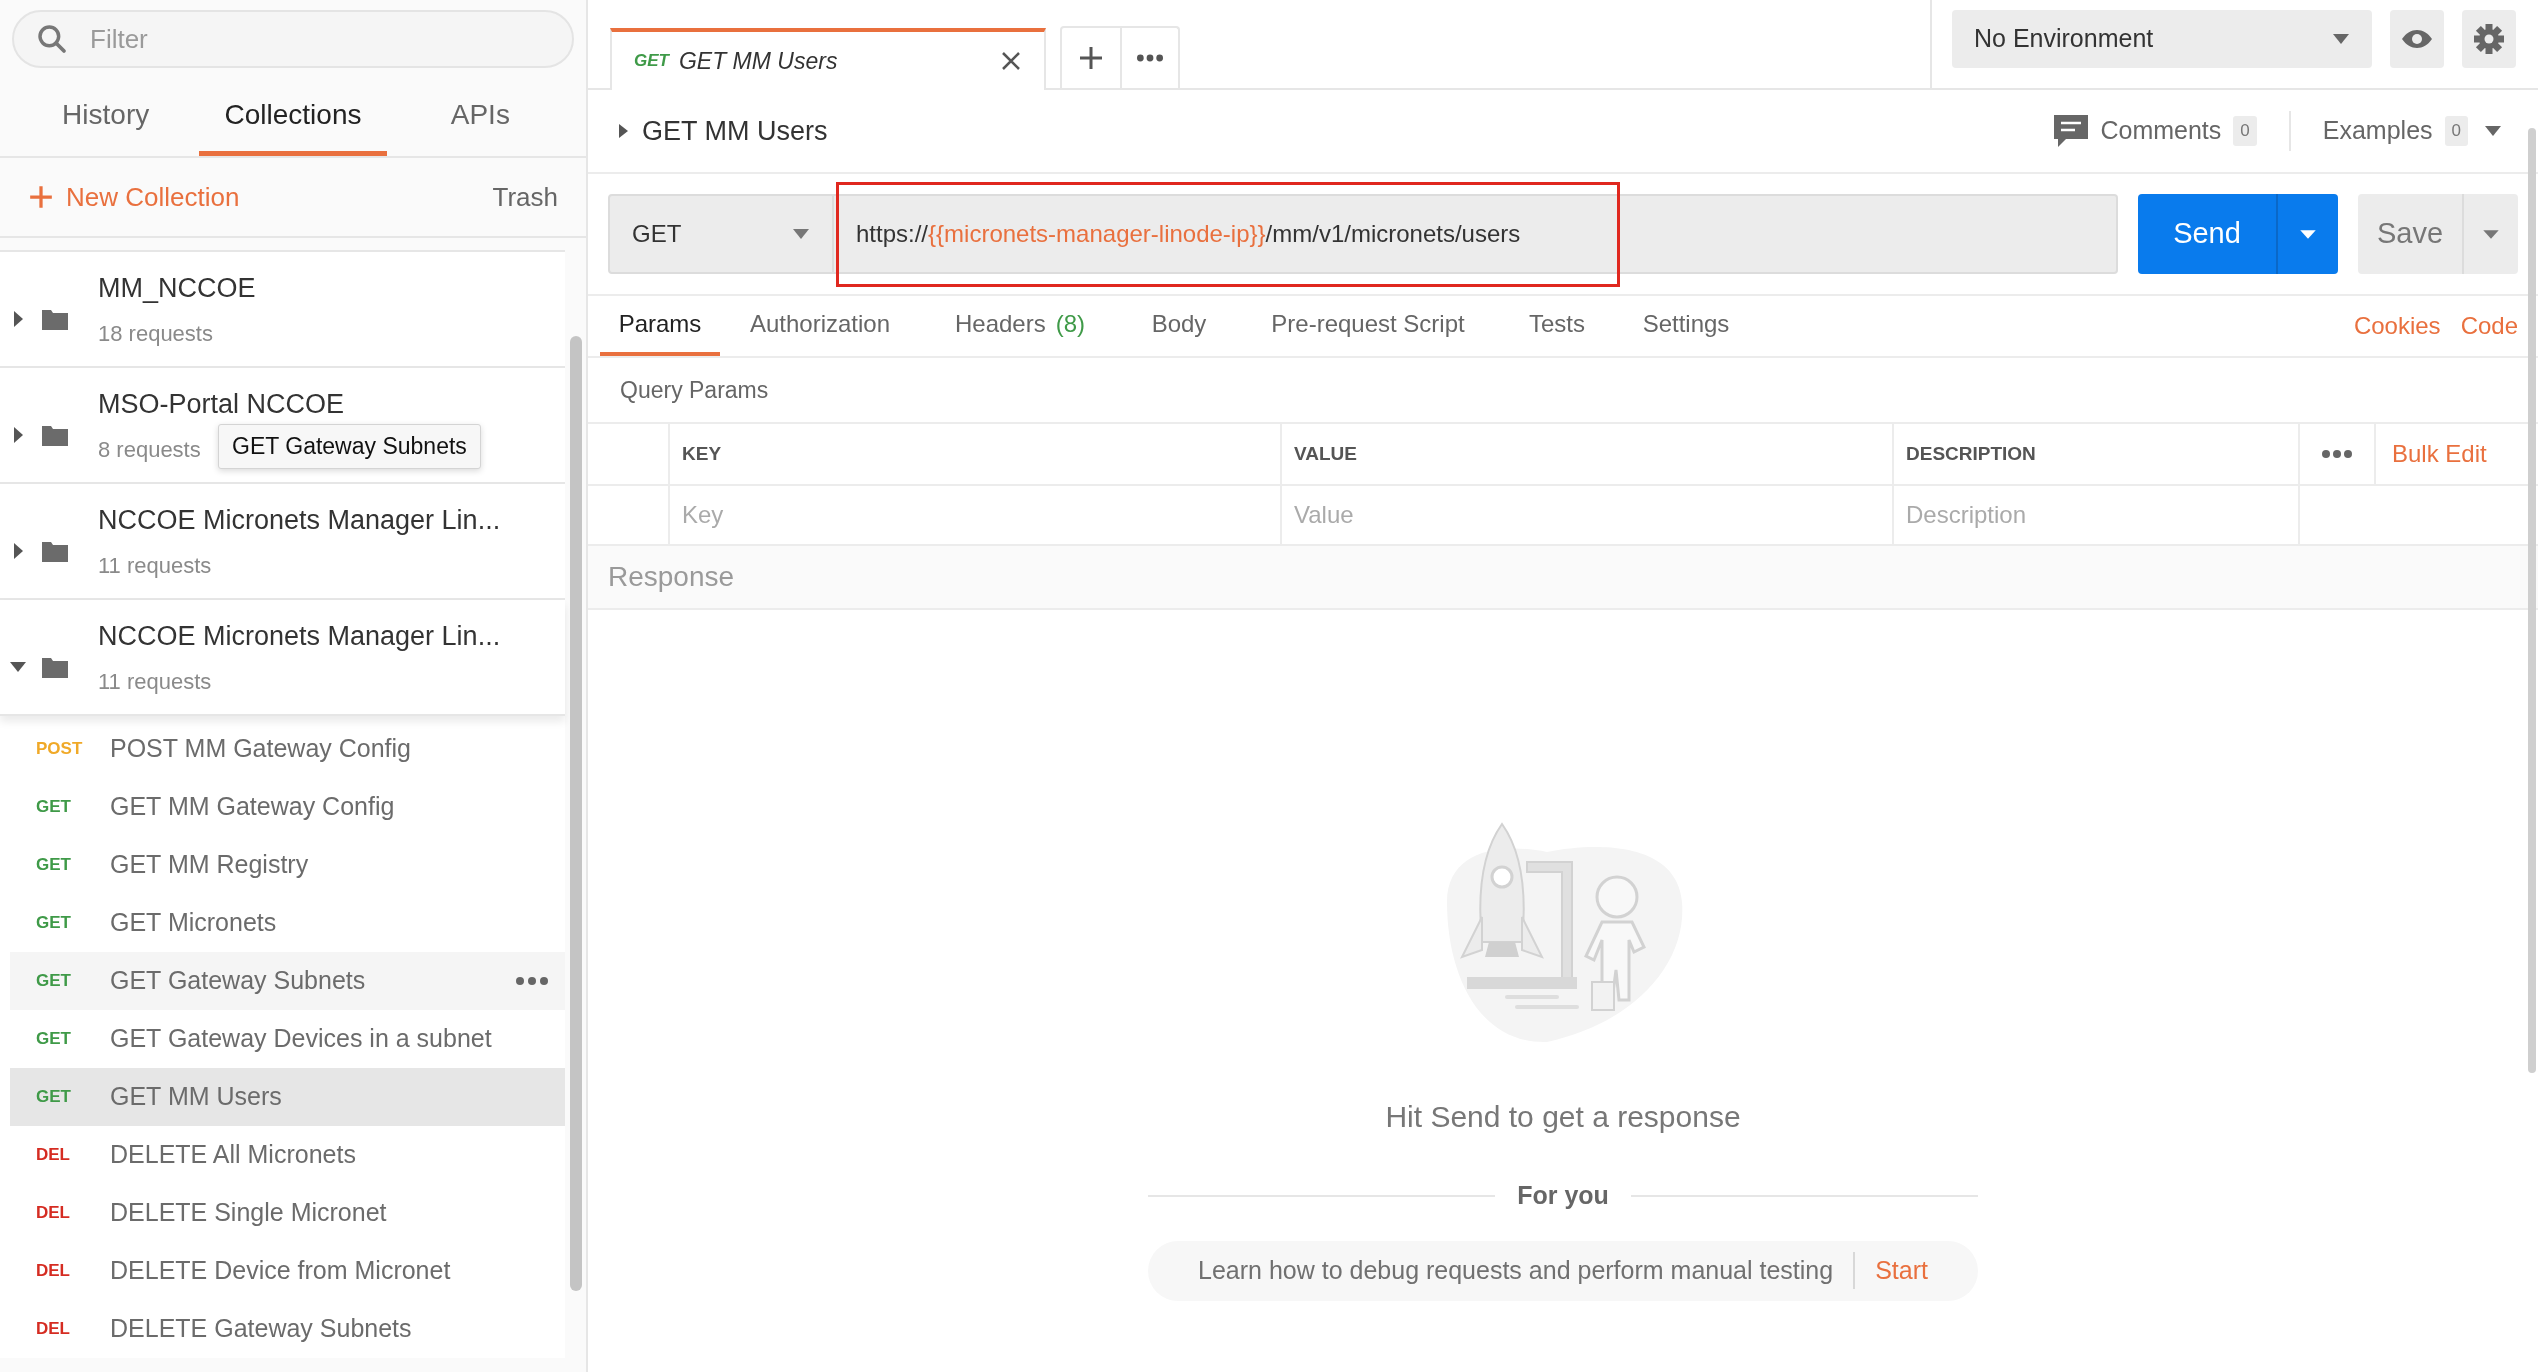  Describe the element at coordinates (758, 61) in the screenshot. I see `tab-title: GET MM Users` at that location.